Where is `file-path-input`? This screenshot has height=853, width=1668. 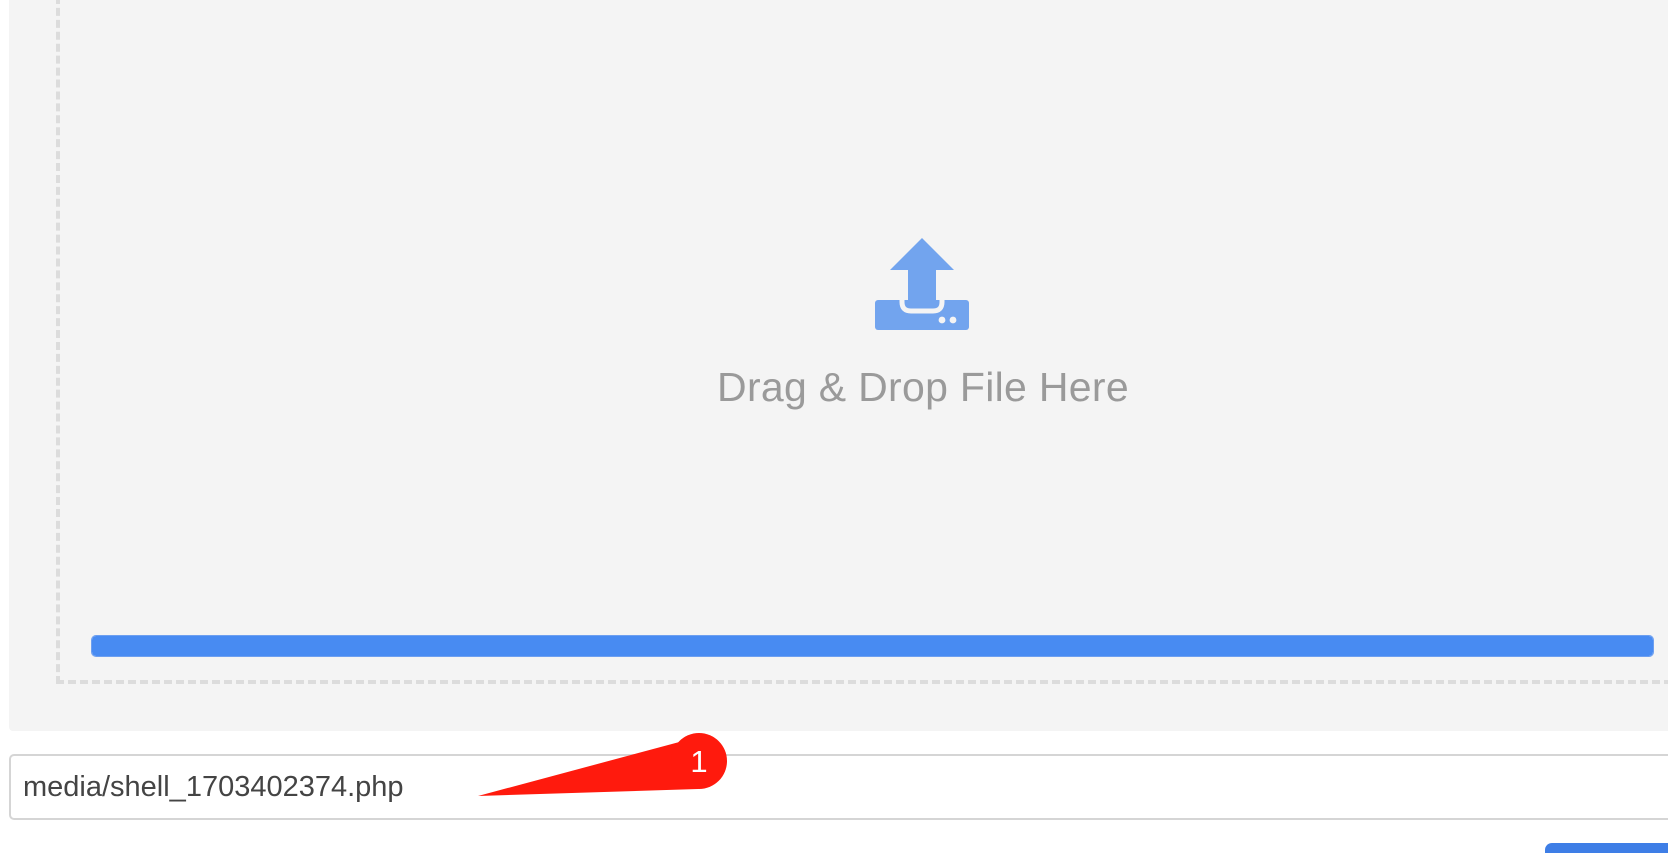 file-path-input is located at coordinates (838, 787).